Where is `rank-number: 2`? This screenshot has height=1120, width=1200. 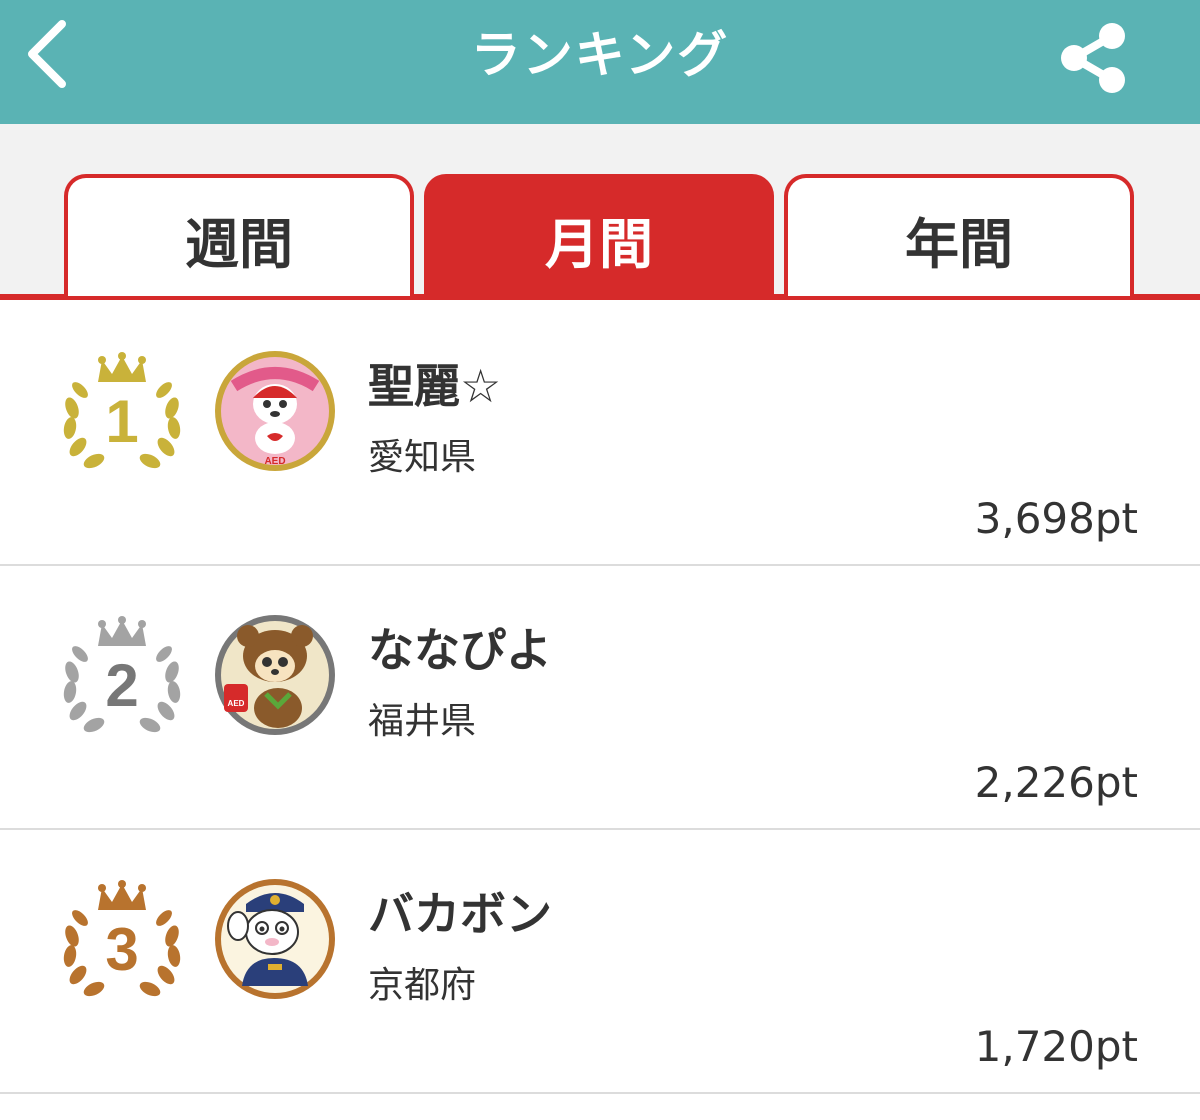
rank-number: 2 is located at coordinates (121, 685).